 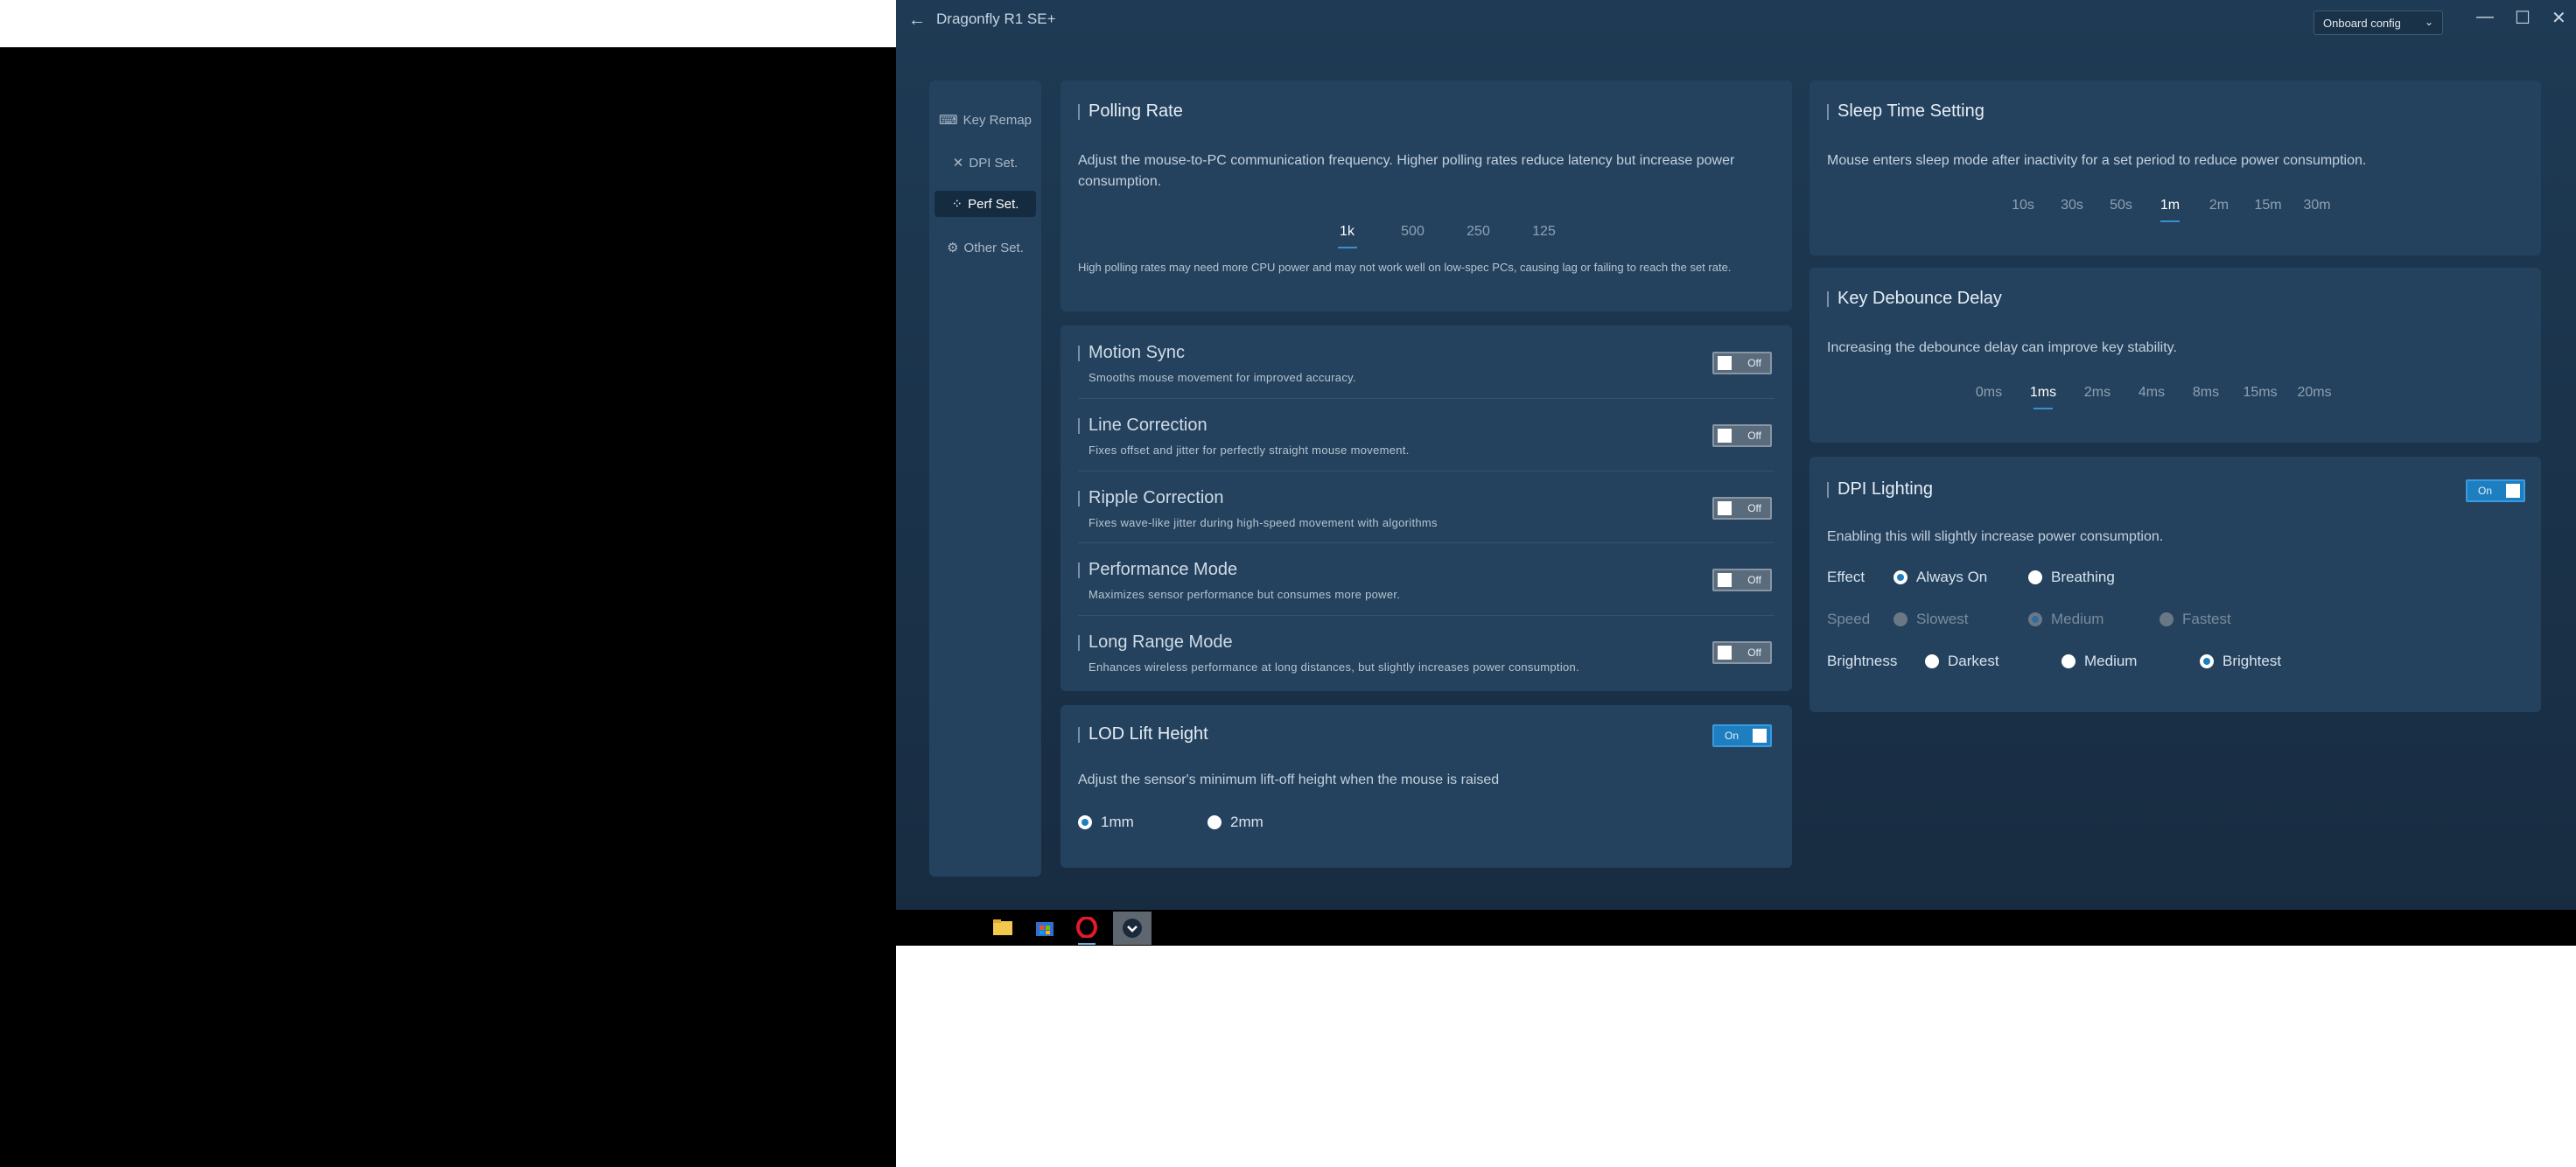 I want to click on debounce-option-0ms: 0ms, so click(x=1989, y=393).